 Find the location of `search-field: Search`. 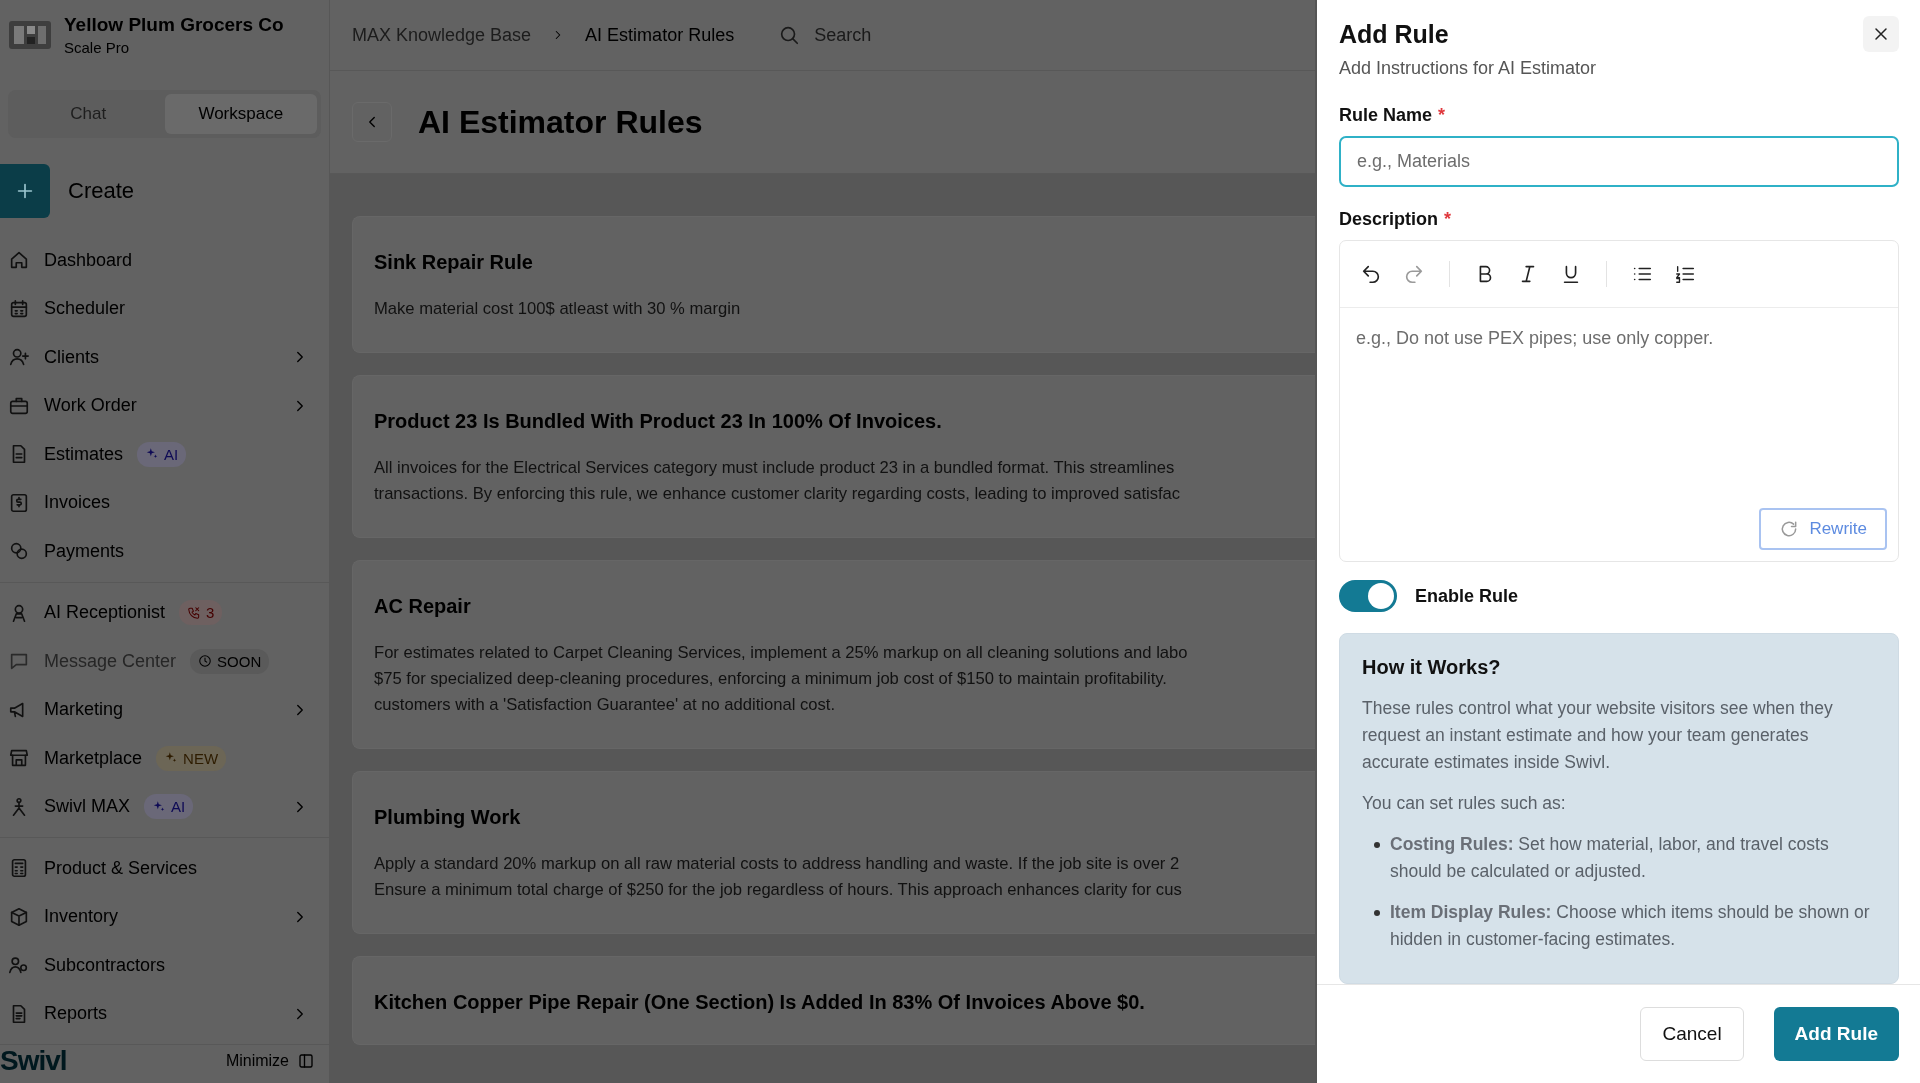

search-field: Search is located at coordinates (843, 35).